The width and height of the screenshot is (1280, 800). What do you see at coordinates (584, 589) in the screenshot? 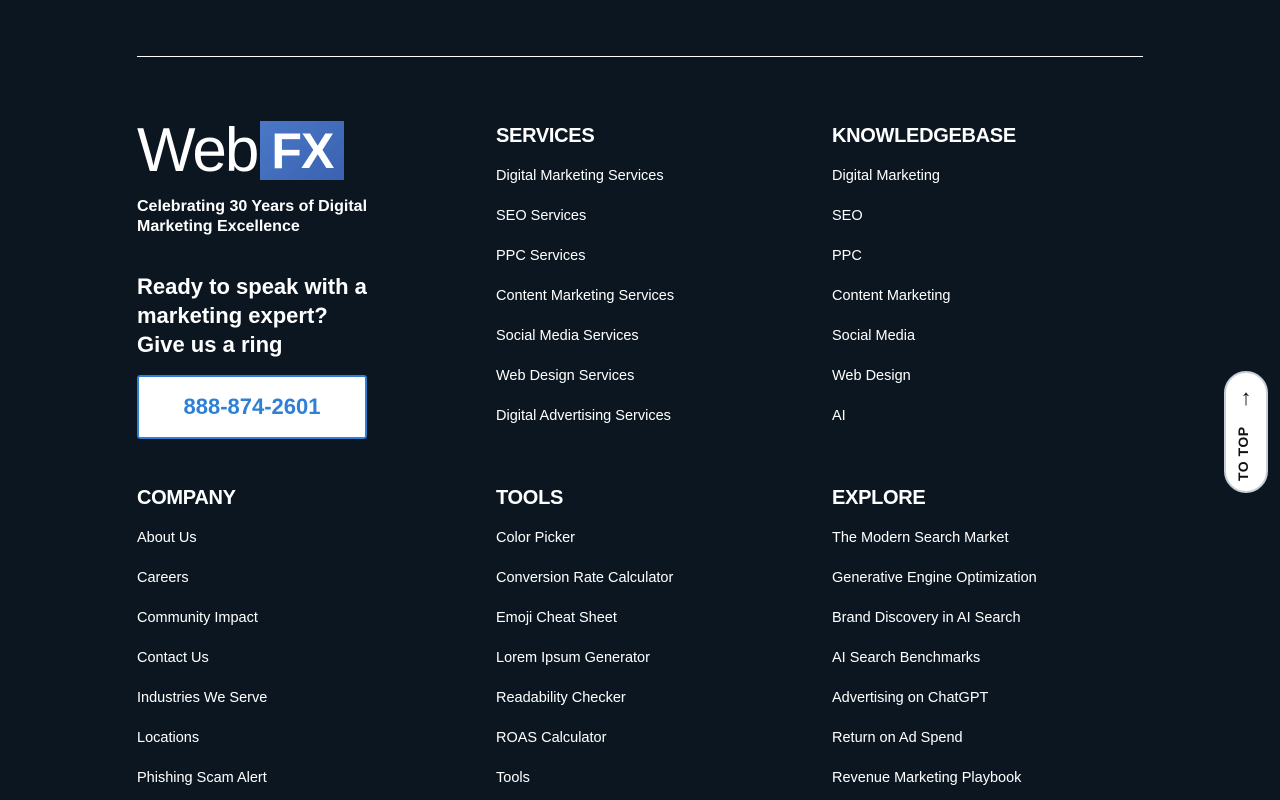
I see `list-item: Conversion Rate Calculator` at bounding box center [584, 589].